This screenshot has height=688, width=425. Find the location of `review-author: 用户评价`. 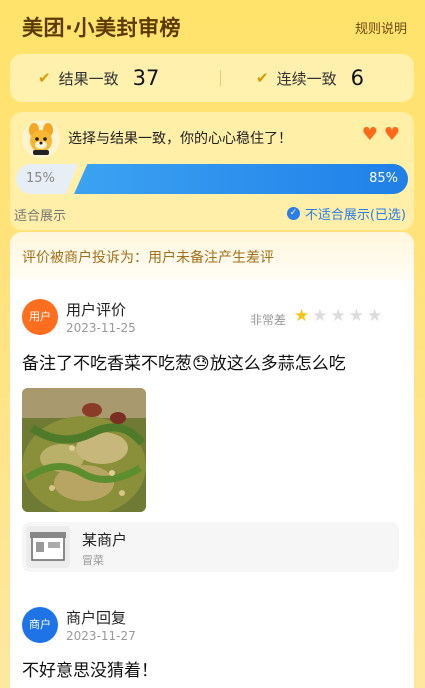

review-author: 用户评价 is located at coordinates (96, 310).